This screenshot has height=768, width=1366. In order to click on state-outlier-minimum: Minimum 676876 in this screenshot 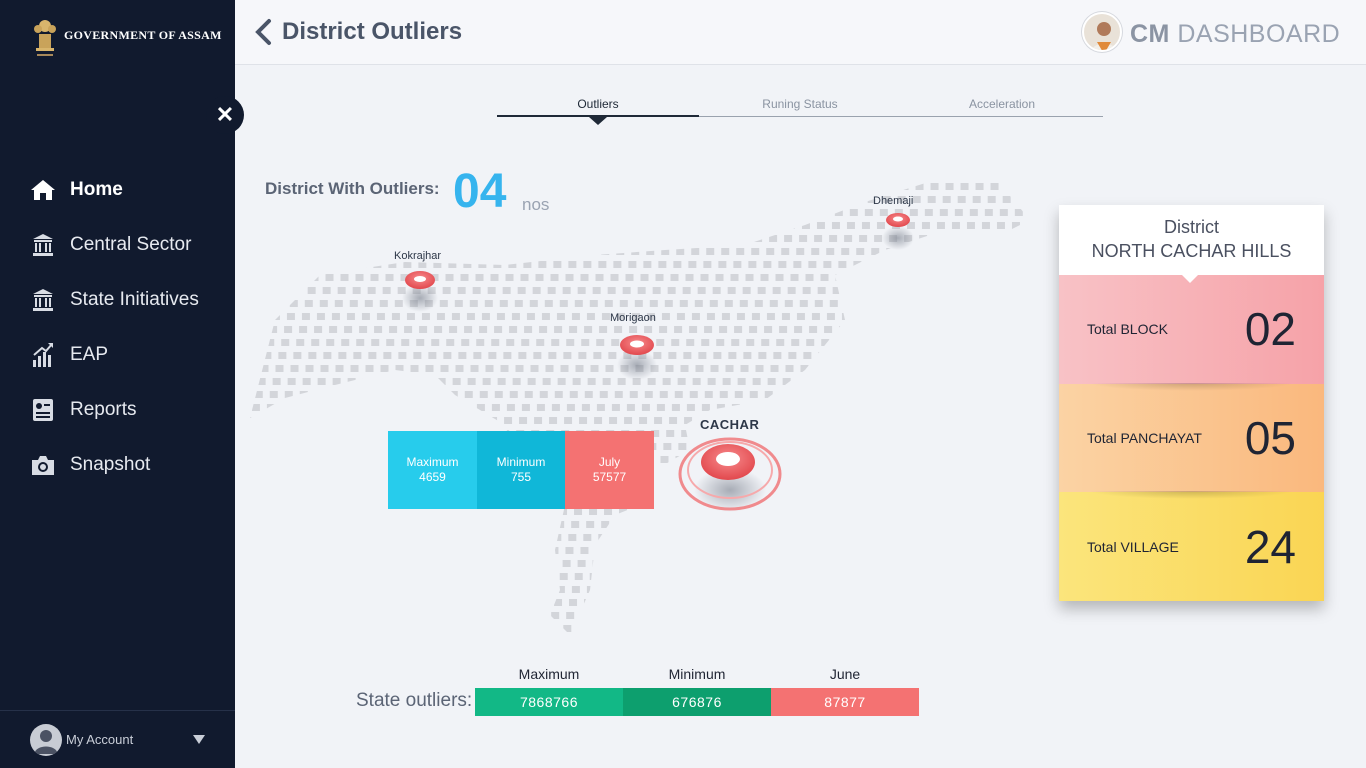, I will do `click(697, 691)`.